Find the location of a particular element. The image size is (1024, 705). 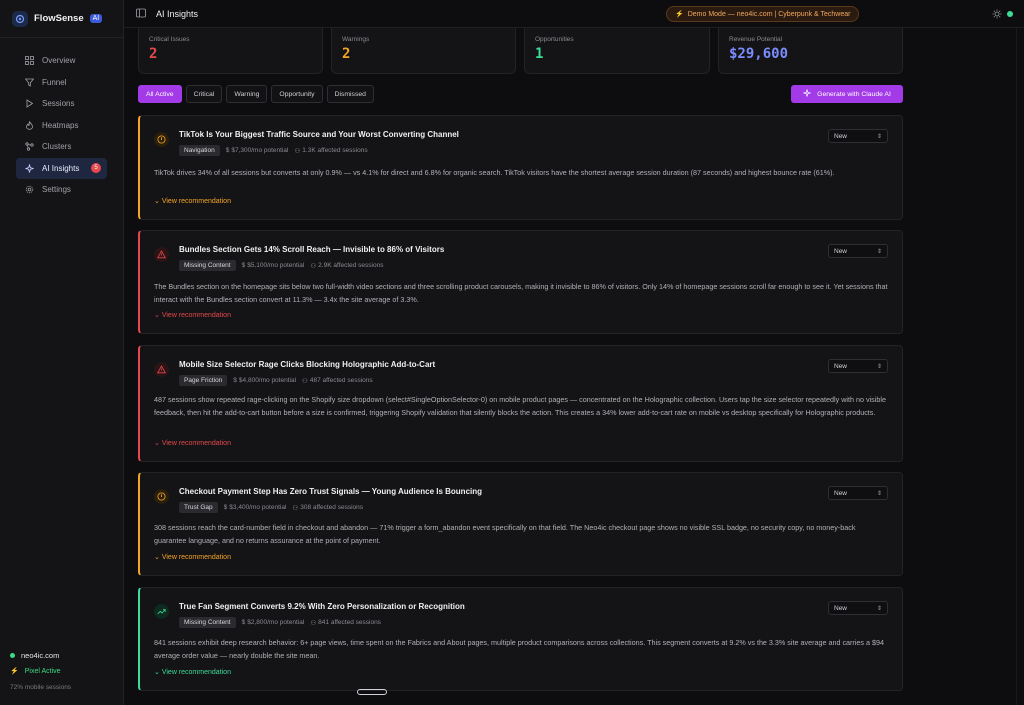

stat-label: Warnings is located at coordinates (356, 39).